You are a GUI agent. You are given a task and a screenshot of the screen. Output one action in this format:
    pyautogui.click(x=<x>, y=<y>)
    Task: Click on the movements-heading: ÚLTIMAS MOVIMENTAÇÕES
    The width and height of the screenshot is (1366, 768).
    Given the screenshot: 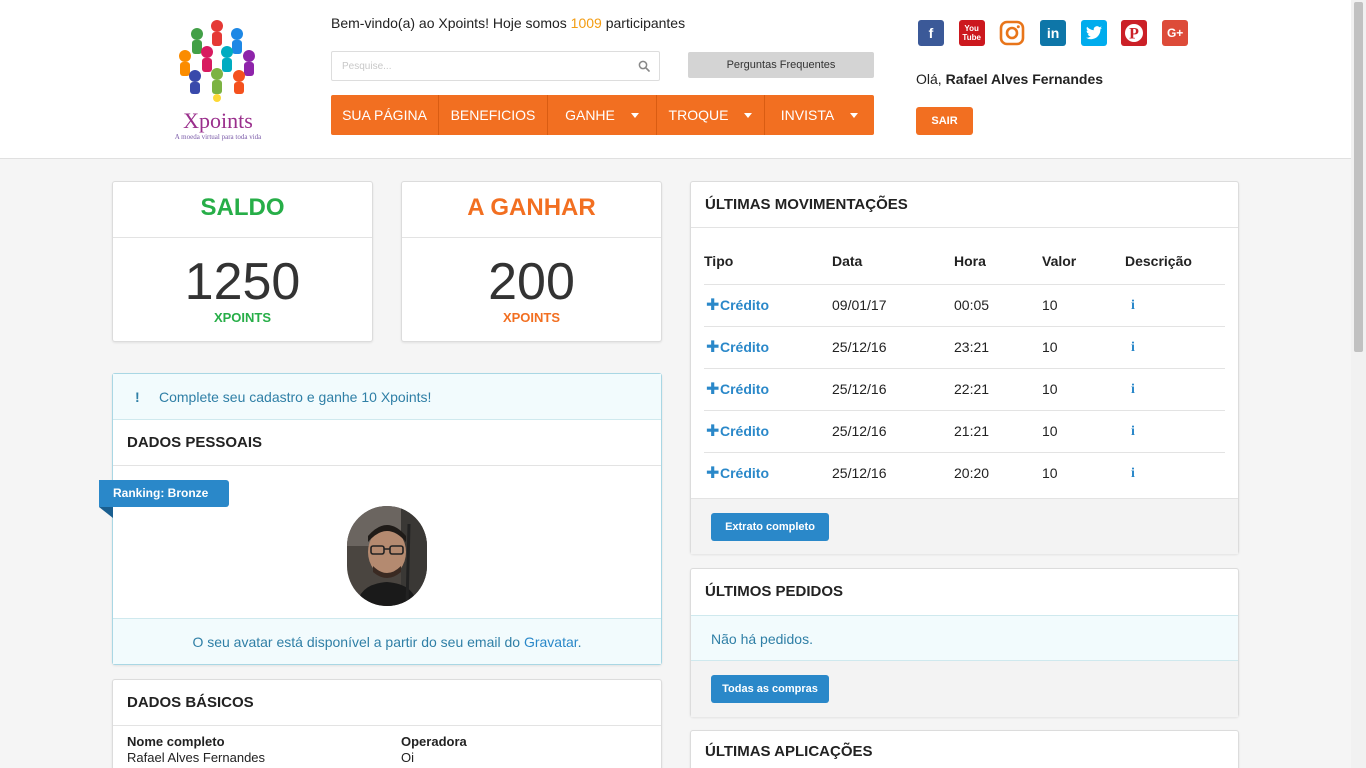 What is the action you would take?
    pyautogui.click(x=964, y=205)
    